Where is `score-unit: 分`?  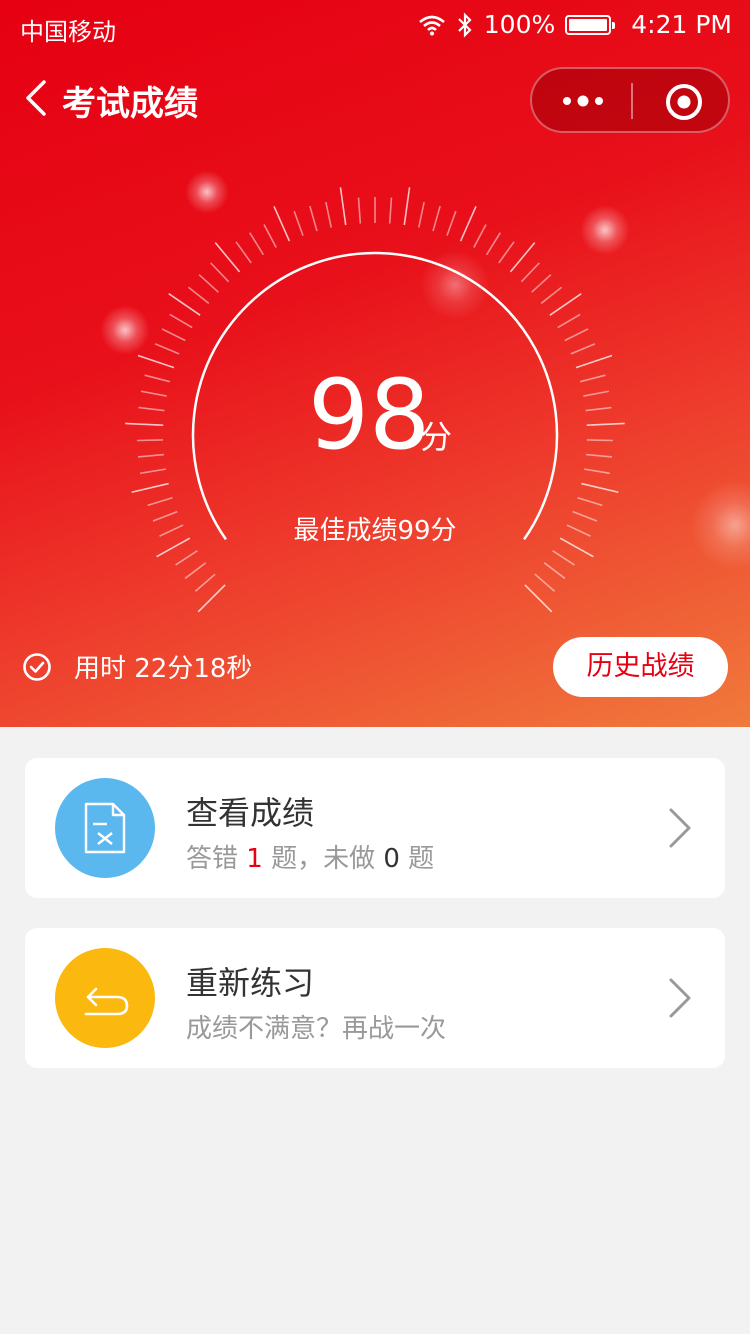
score-unit: 分 is located at coordinates (436, 437).